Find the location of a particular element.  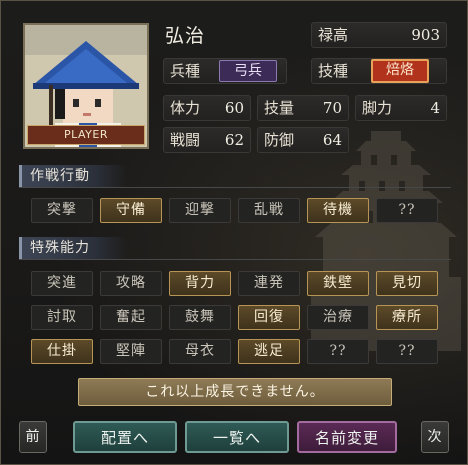

ability-button: 回復 is located at coordinates (269, 317).